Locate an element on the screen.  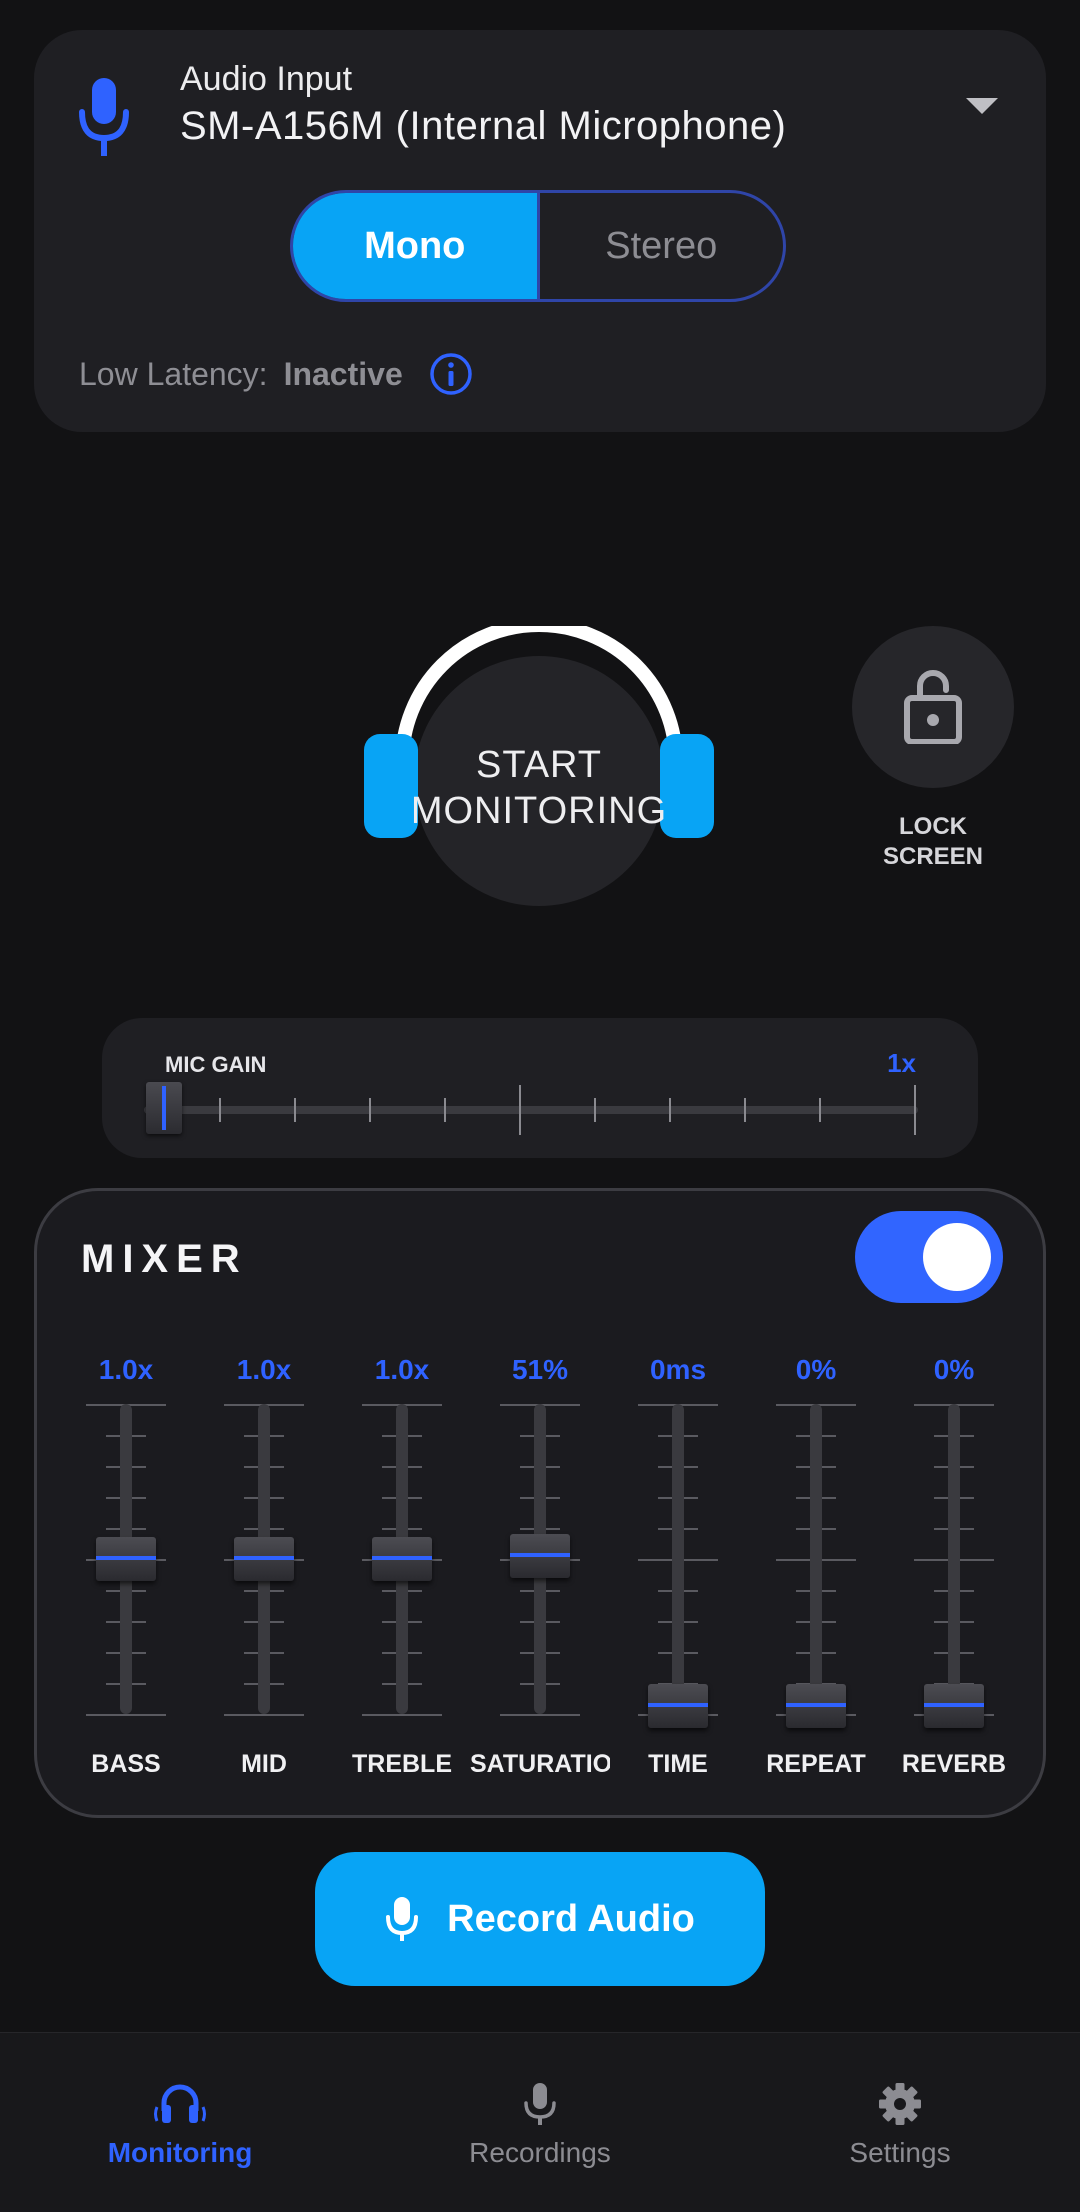
chevron-down-icon is located at coordinates (982, 106).